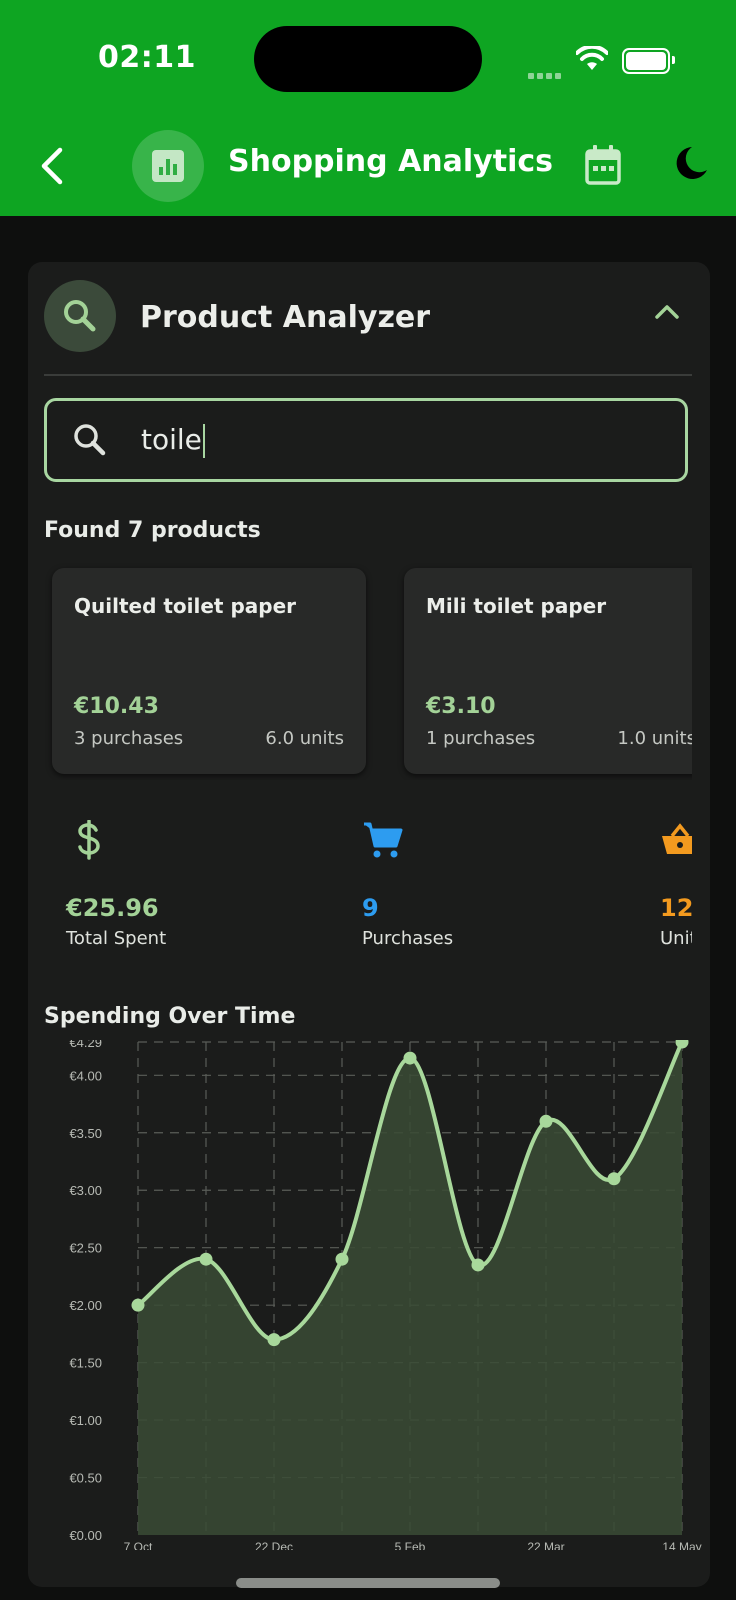  I want to click on home-indicator, so click(368, 1583).